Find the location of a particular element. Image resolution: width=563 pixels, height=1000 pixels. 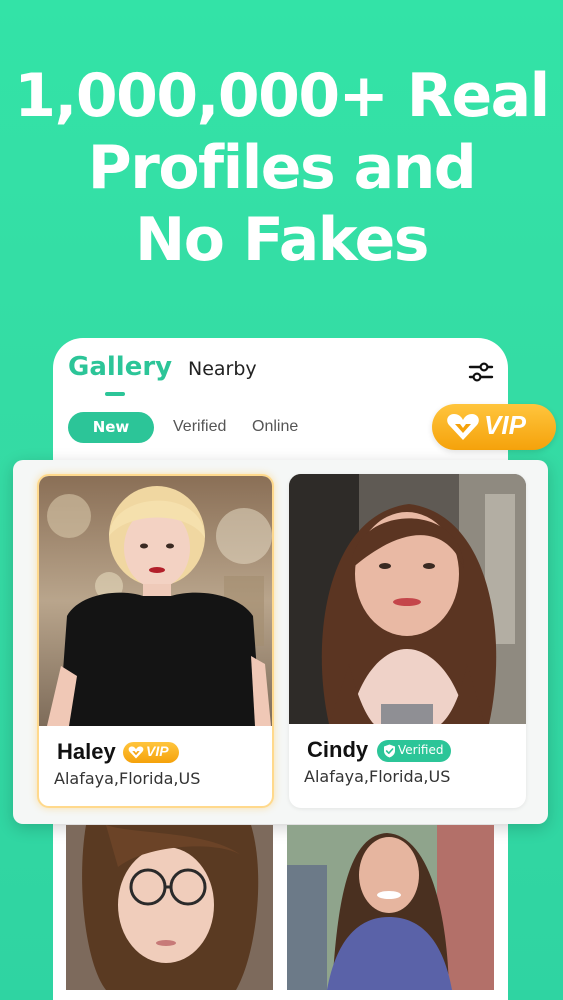

vip-badge-label: VIP is located at coordinates (157, 751).